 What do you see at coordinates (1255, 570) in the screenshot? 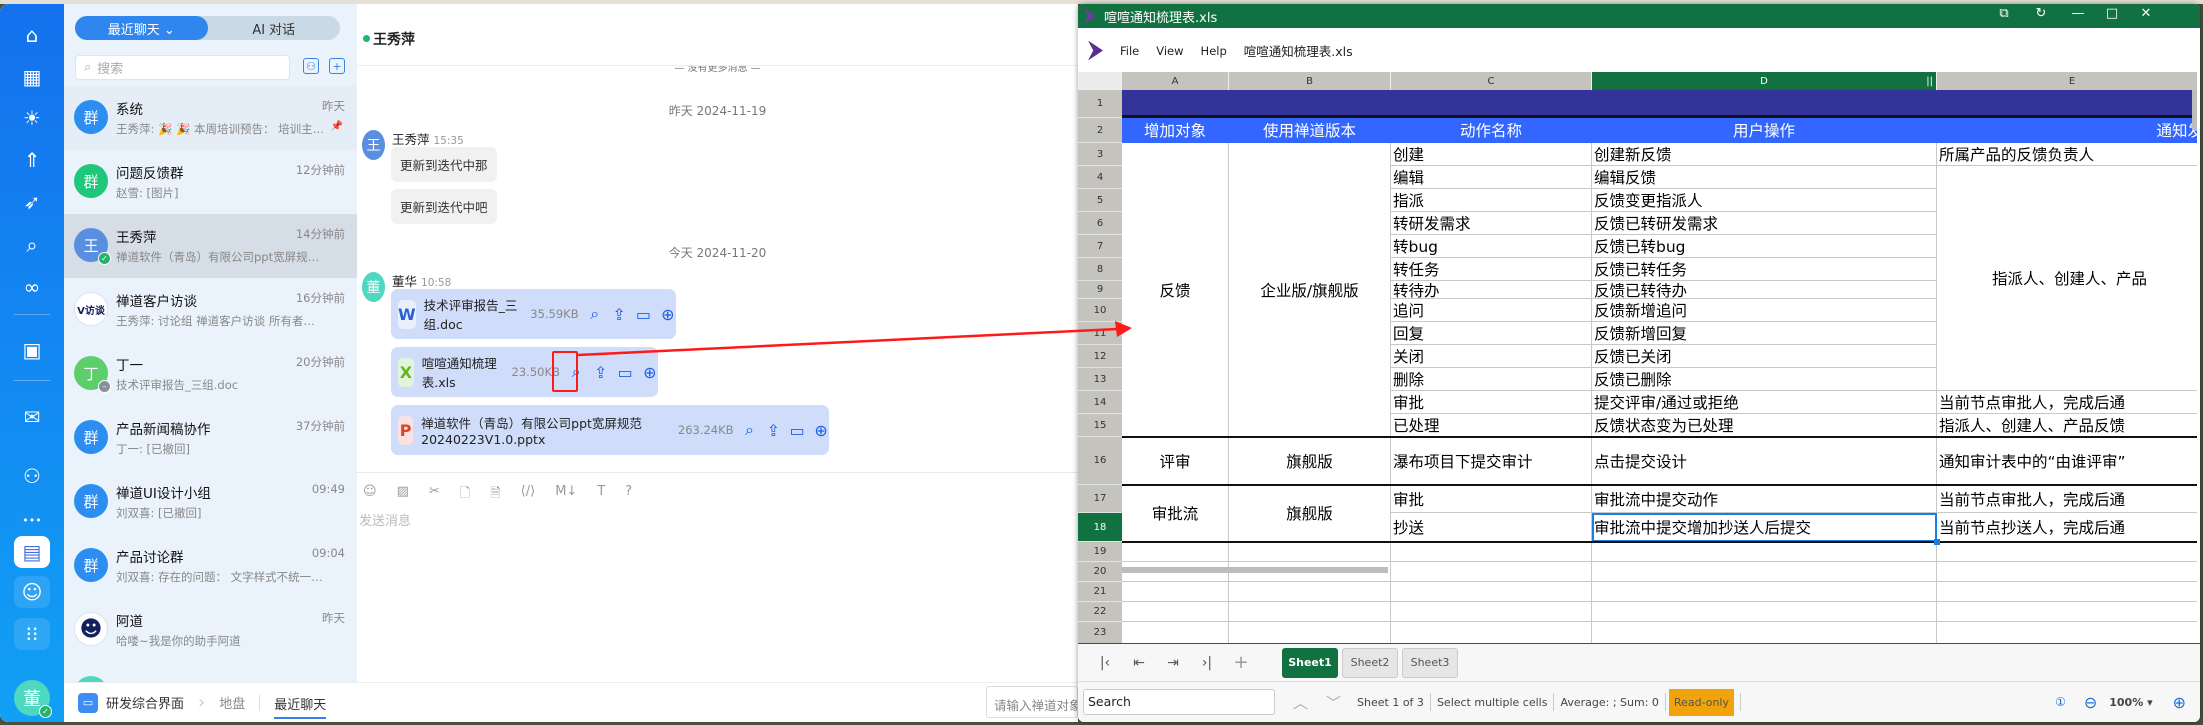
I see `horizontal-scrollbar` at bounding box center [1255, 570].